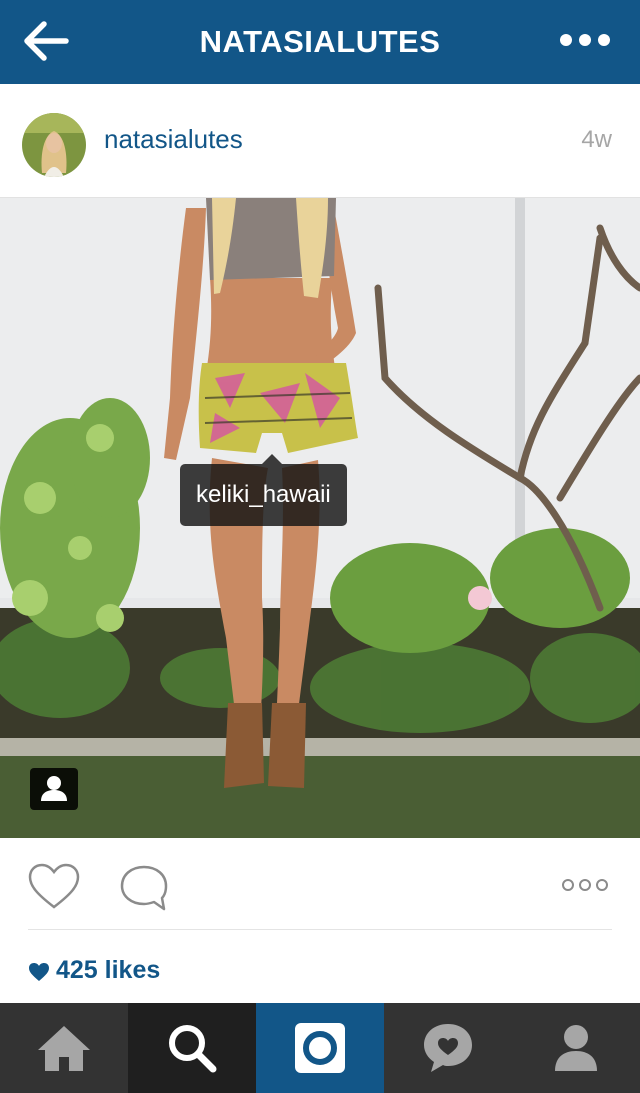 This screenshot has width=640, height=1093. I want to click on heart-outline-icon, so click(54, 886).